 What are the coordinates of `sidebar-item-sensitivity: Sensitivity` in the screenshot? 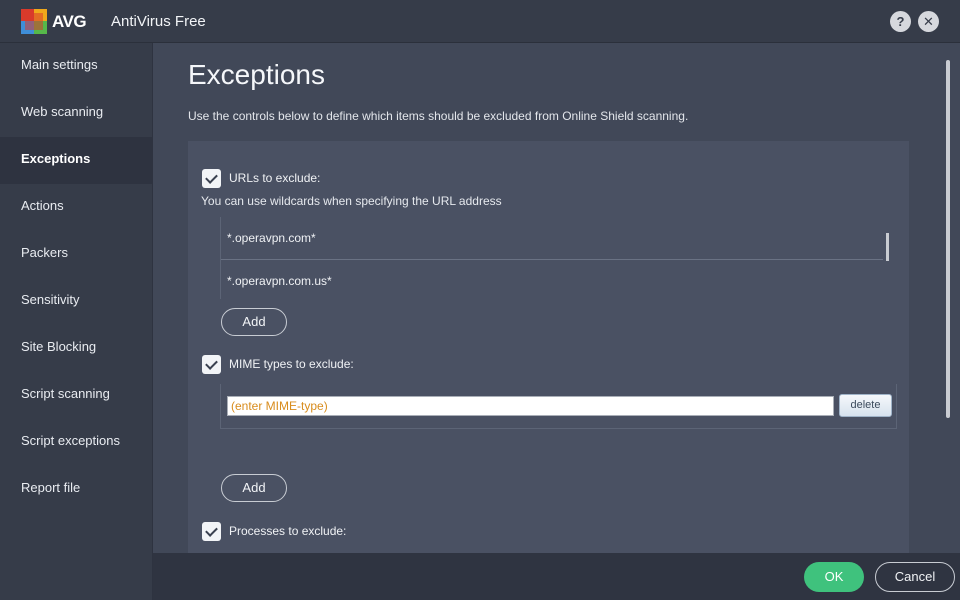 It's located at (76, 301).